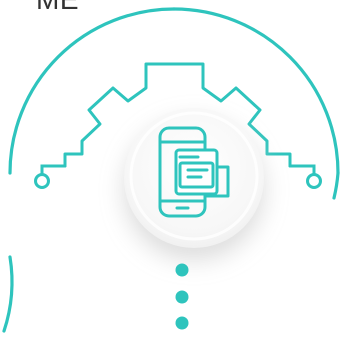  What do you see at coordinates (314, 181) in the screenshot?
I see `right-connector-node` at bounding box center [314, 181].